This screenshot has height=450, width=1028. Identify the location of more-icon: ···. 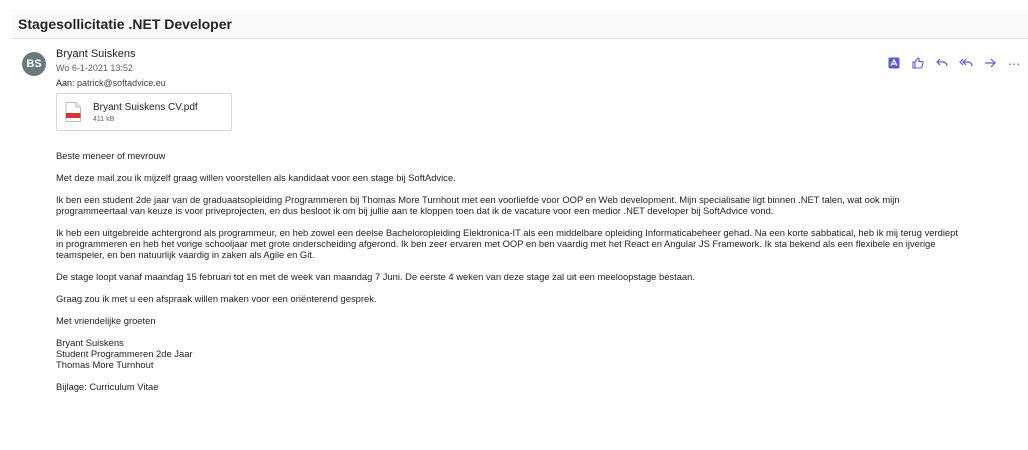
(1014, 63).